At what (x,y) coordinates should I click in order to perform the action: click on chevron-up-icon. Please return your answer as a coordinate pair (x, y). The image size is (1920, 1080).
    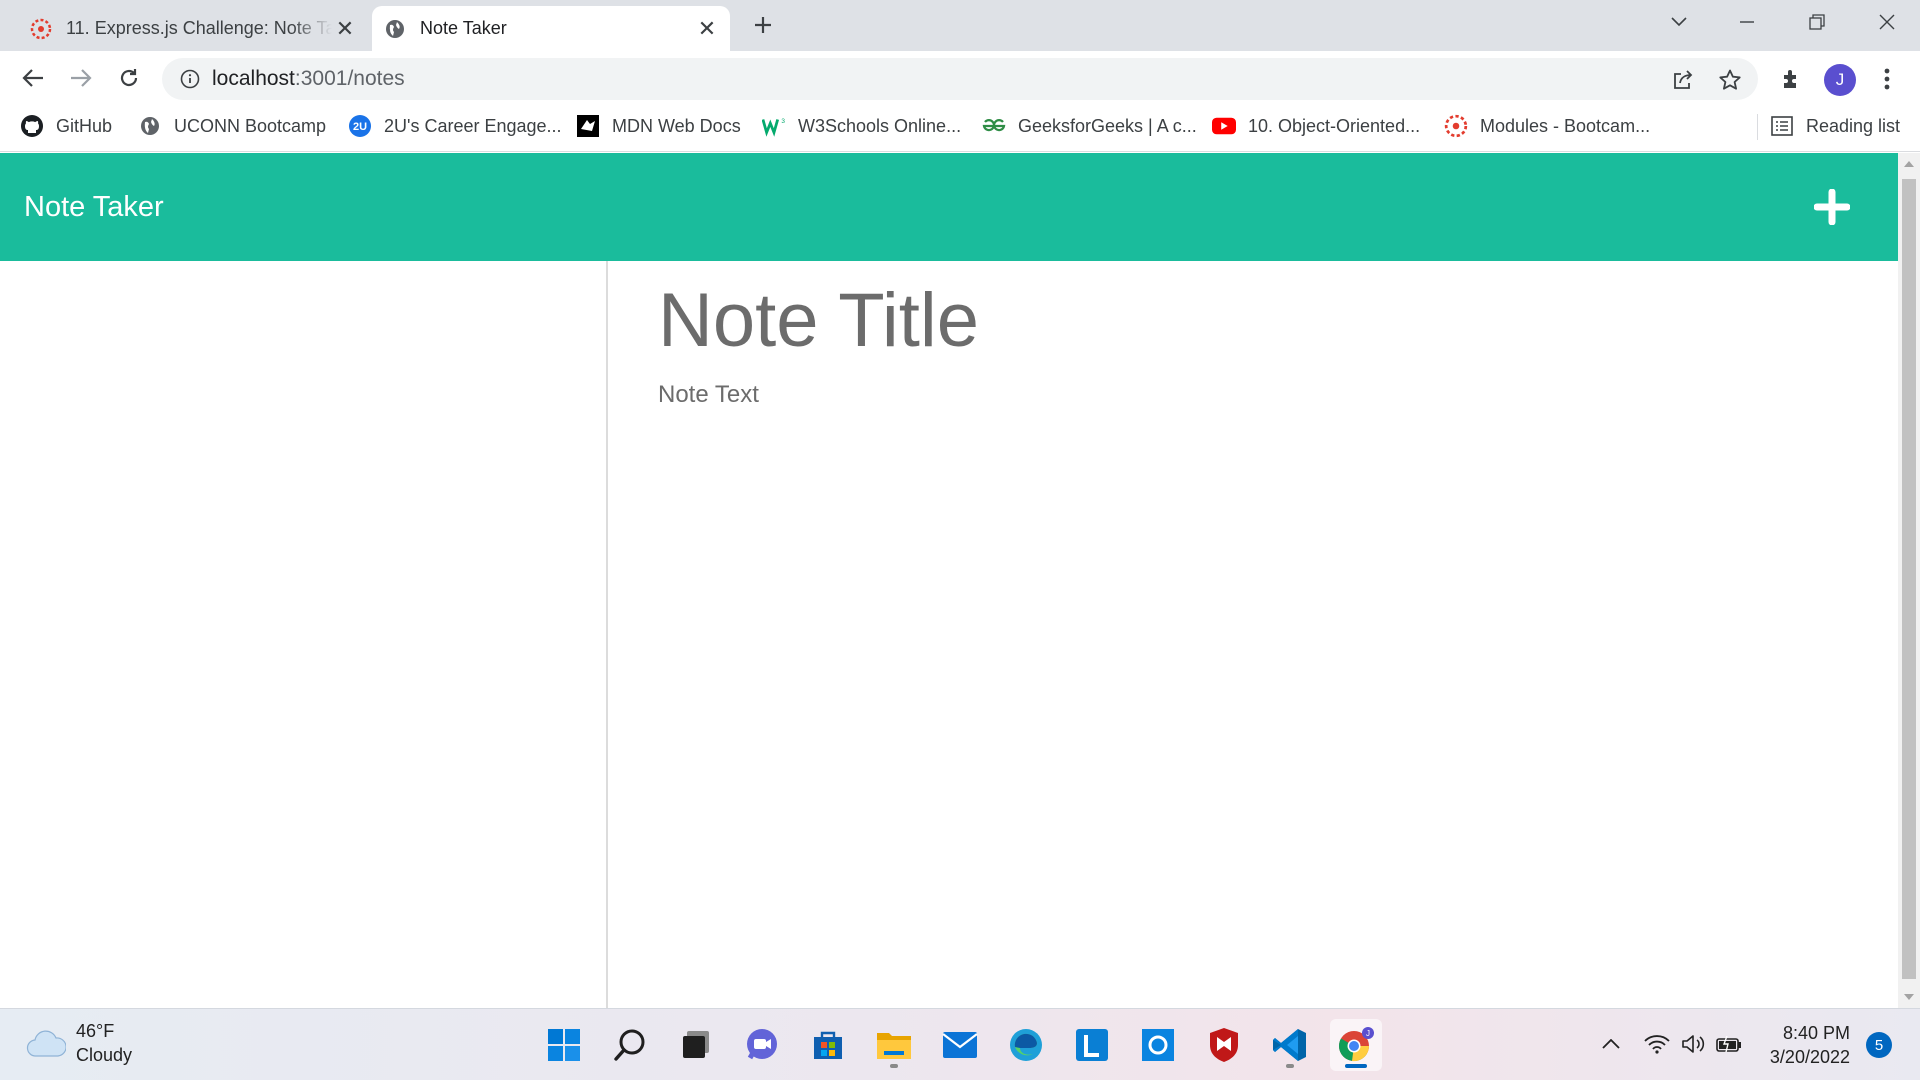
    Looking at the image, I should click on (1611, 1044).